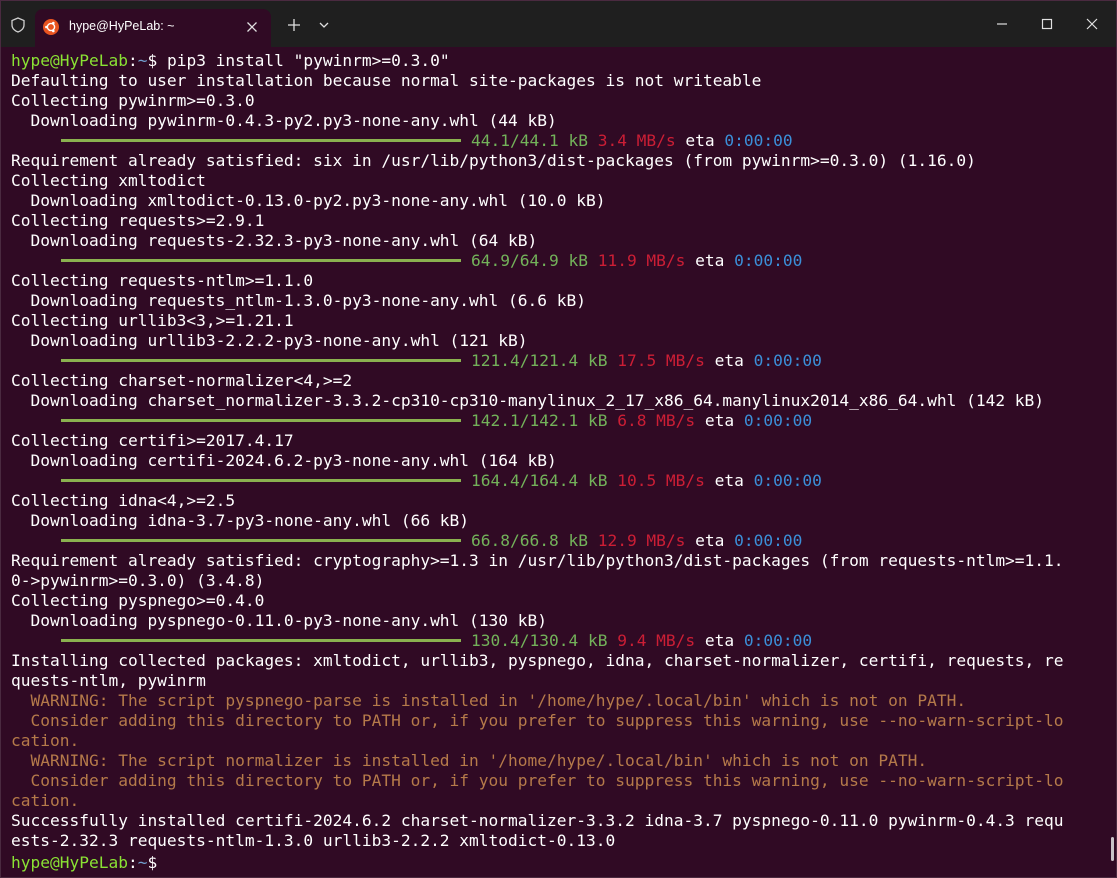  I want to click on progress-line: 44.1/44.1 kB 3.4 MB/s eta 0:00:00, so click(558, 141).